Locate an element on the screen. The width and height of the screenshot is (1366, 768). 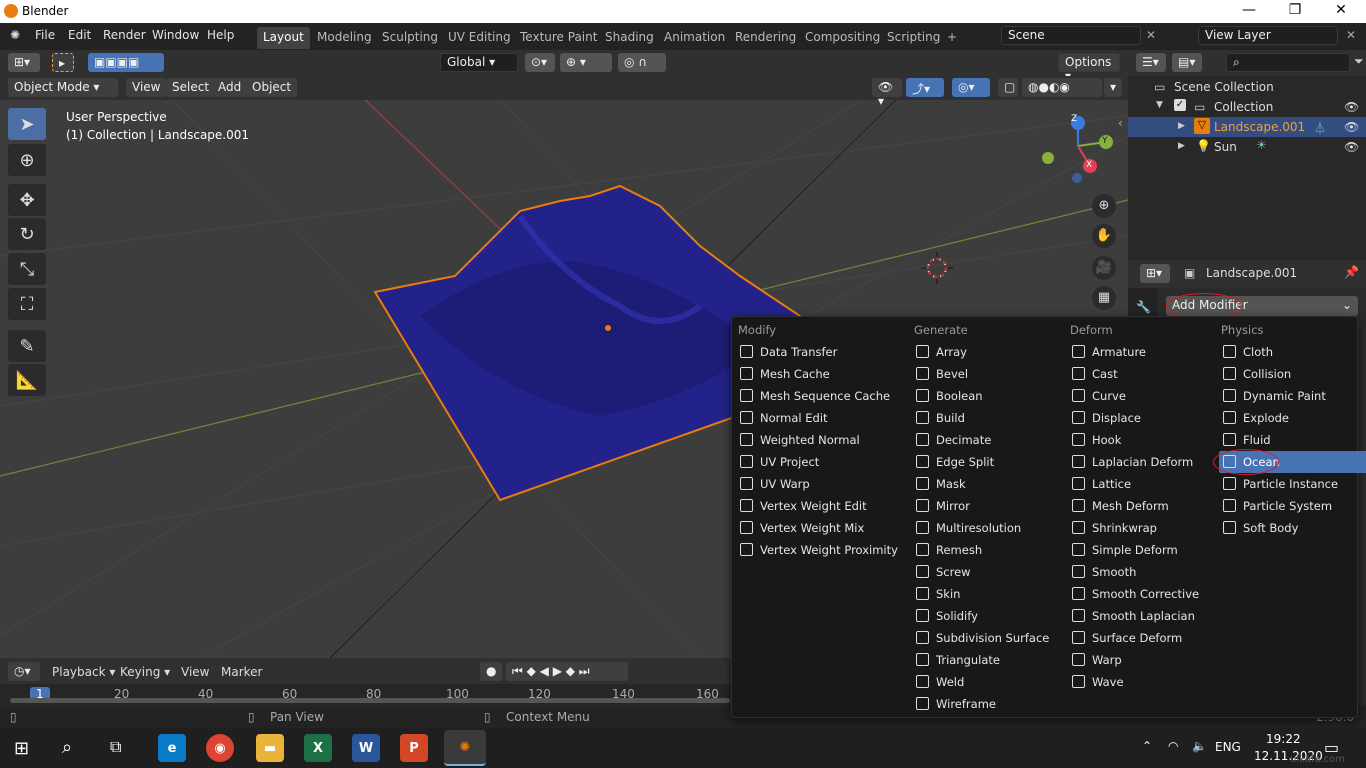
modifier-item-triangulate: Triangulate is located at coordinates (987, 660).